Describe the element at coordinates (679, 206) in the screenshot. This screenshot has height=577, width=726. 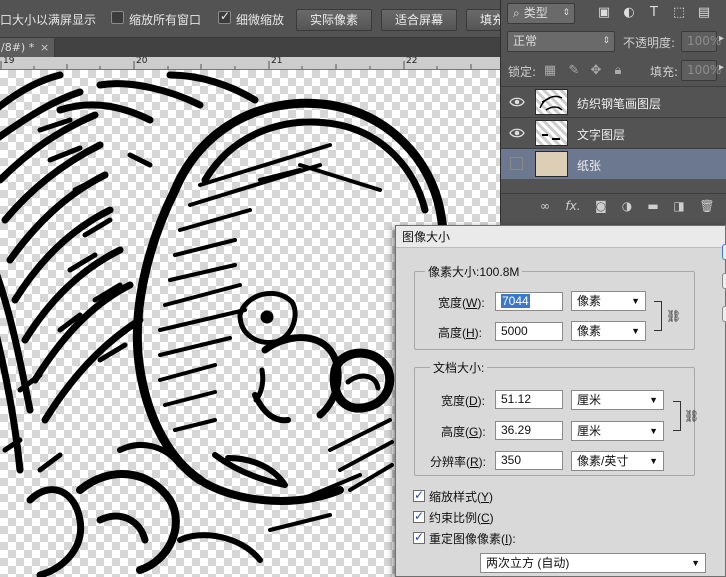
I see `new-layer-icon: ◨` at that location.